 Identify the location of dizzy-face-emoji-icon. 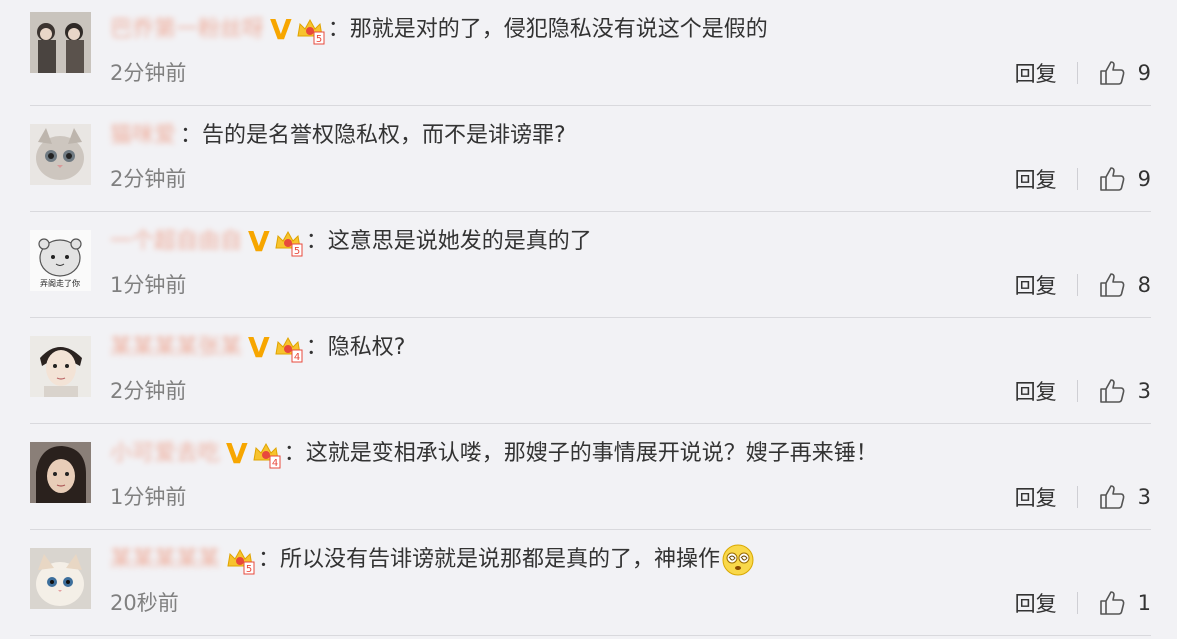
(738, 560).